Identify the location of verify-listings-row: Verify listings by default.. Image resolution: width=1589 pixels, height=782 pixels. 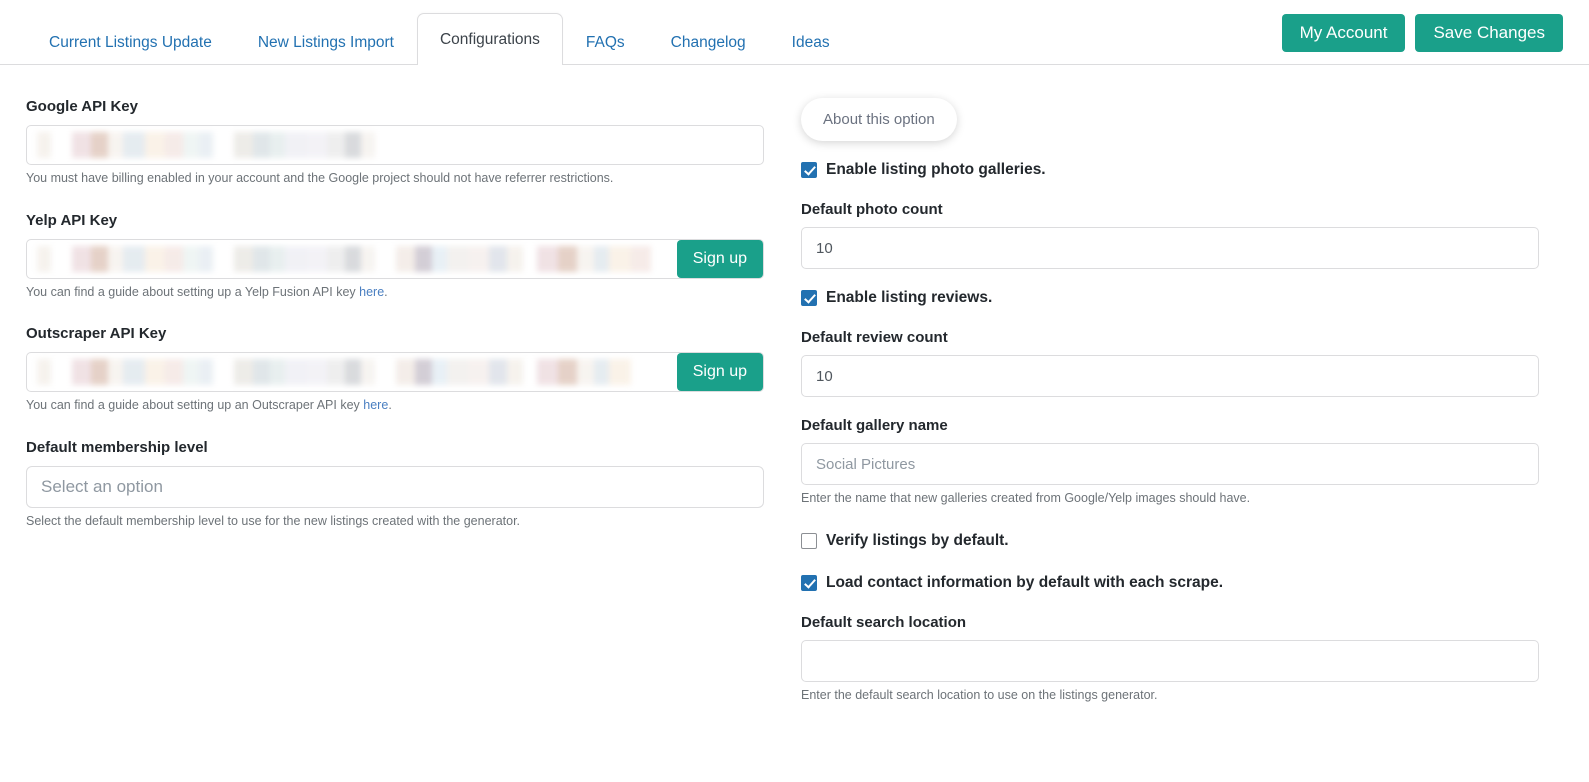
(1170, 541).